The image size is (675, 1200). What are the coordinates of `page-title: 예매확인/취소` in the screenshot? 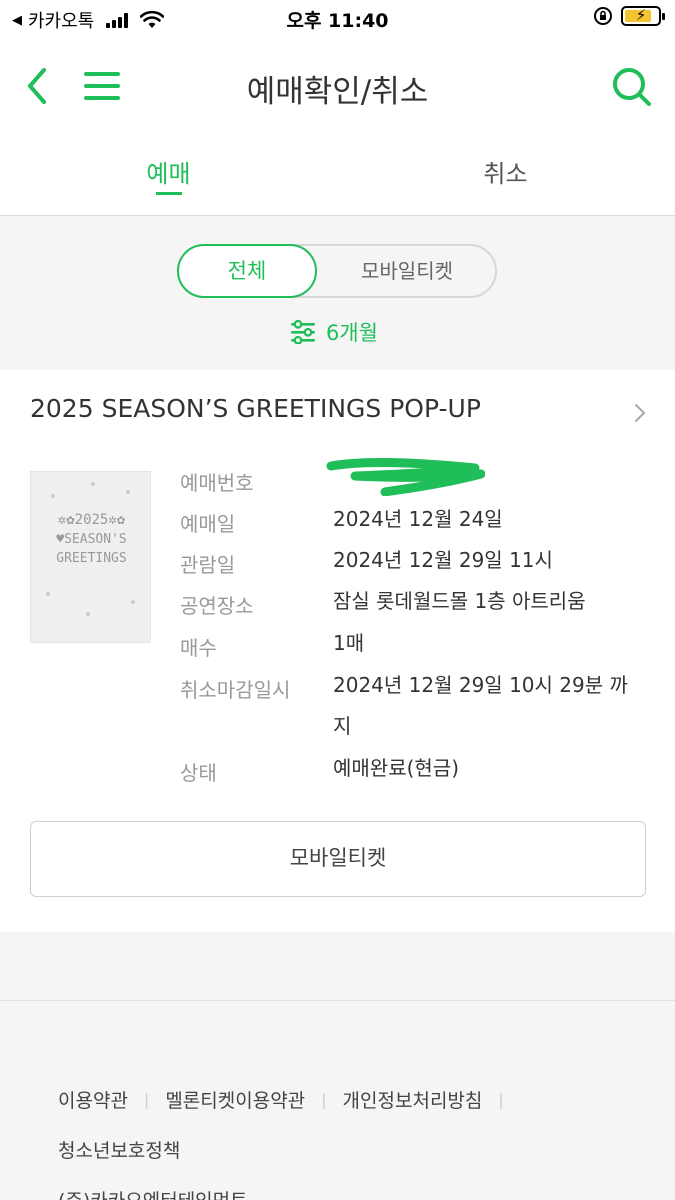 It's located at (337, 92).